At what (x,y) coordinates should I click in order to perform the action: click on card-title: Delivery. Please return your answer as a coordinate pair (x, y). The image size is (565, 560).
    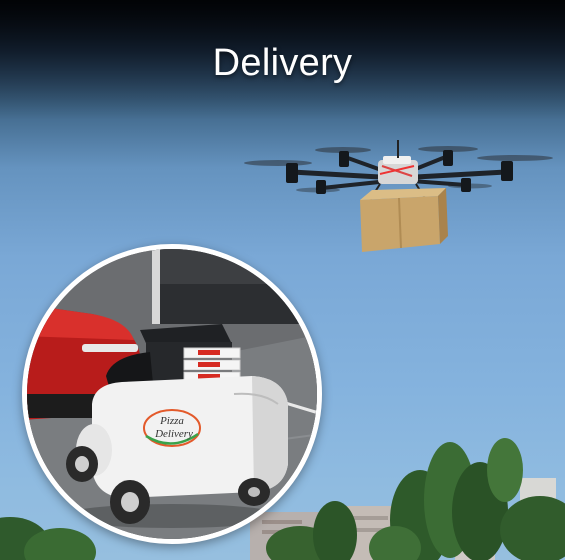
    Looking at the image, I should click on (282, 63).